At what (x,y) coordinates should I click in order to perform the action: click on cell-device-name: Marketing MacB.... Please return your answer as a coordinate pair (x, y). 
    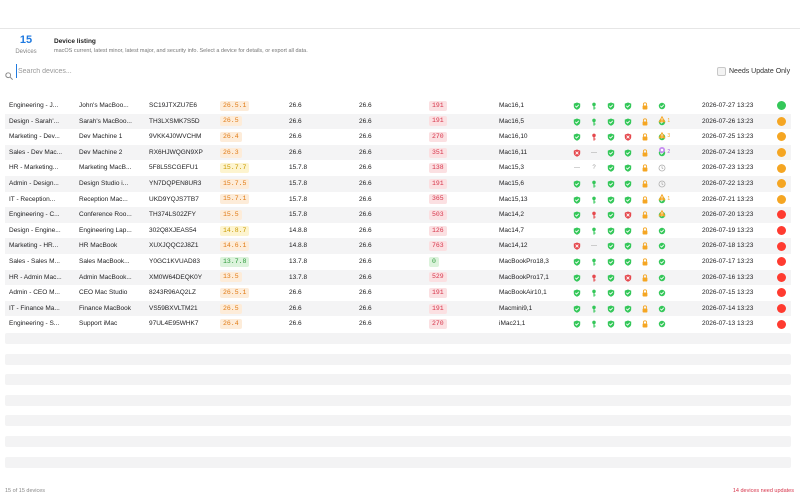
    Looking at the image, I should click on (105, 168).